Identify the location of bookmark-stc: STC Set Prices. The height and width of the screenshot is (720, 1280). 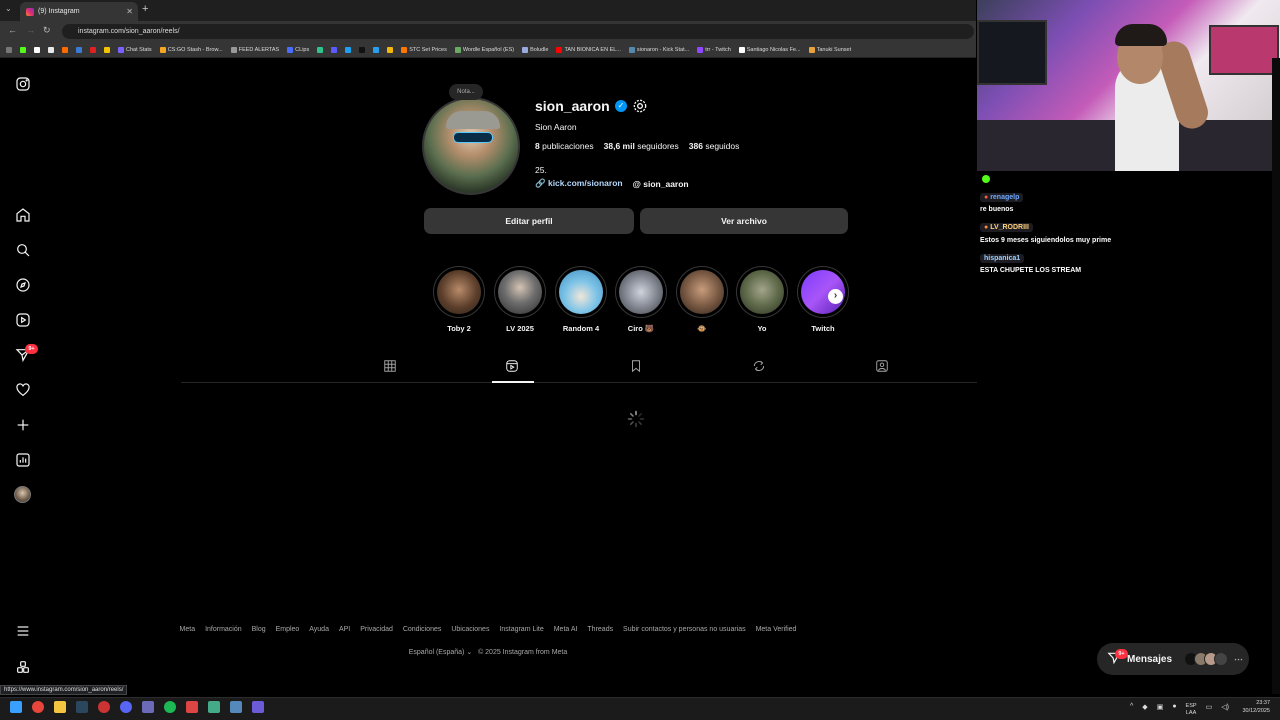
(424, 49).